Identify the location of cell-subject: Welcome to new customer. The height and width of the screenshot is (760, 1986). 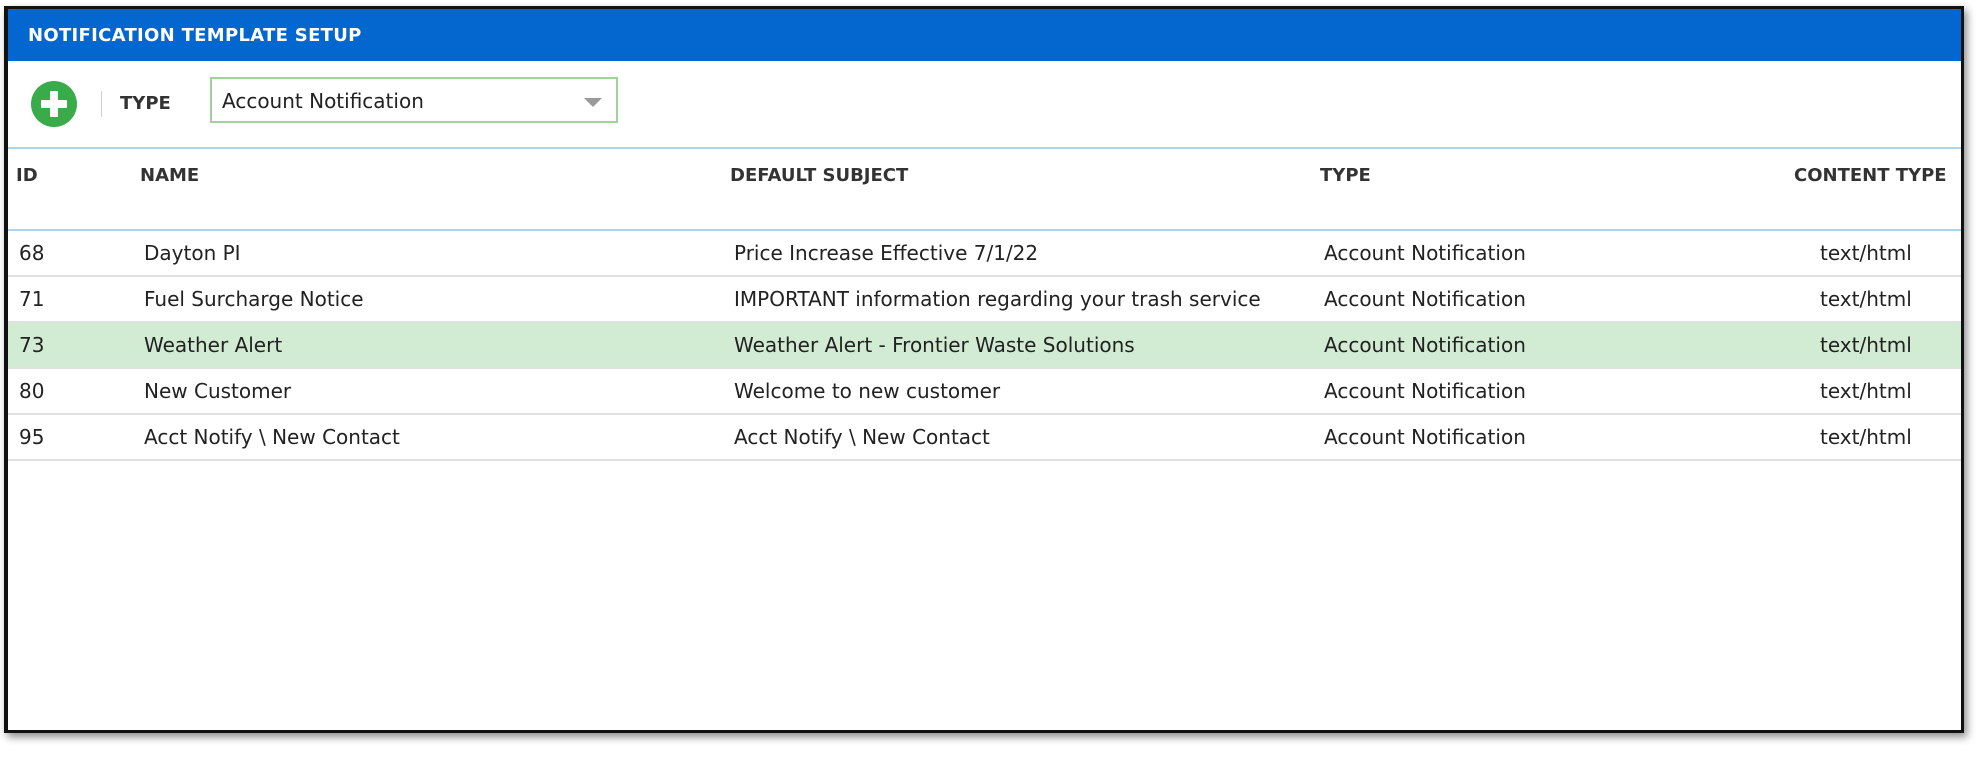
(867, 391).